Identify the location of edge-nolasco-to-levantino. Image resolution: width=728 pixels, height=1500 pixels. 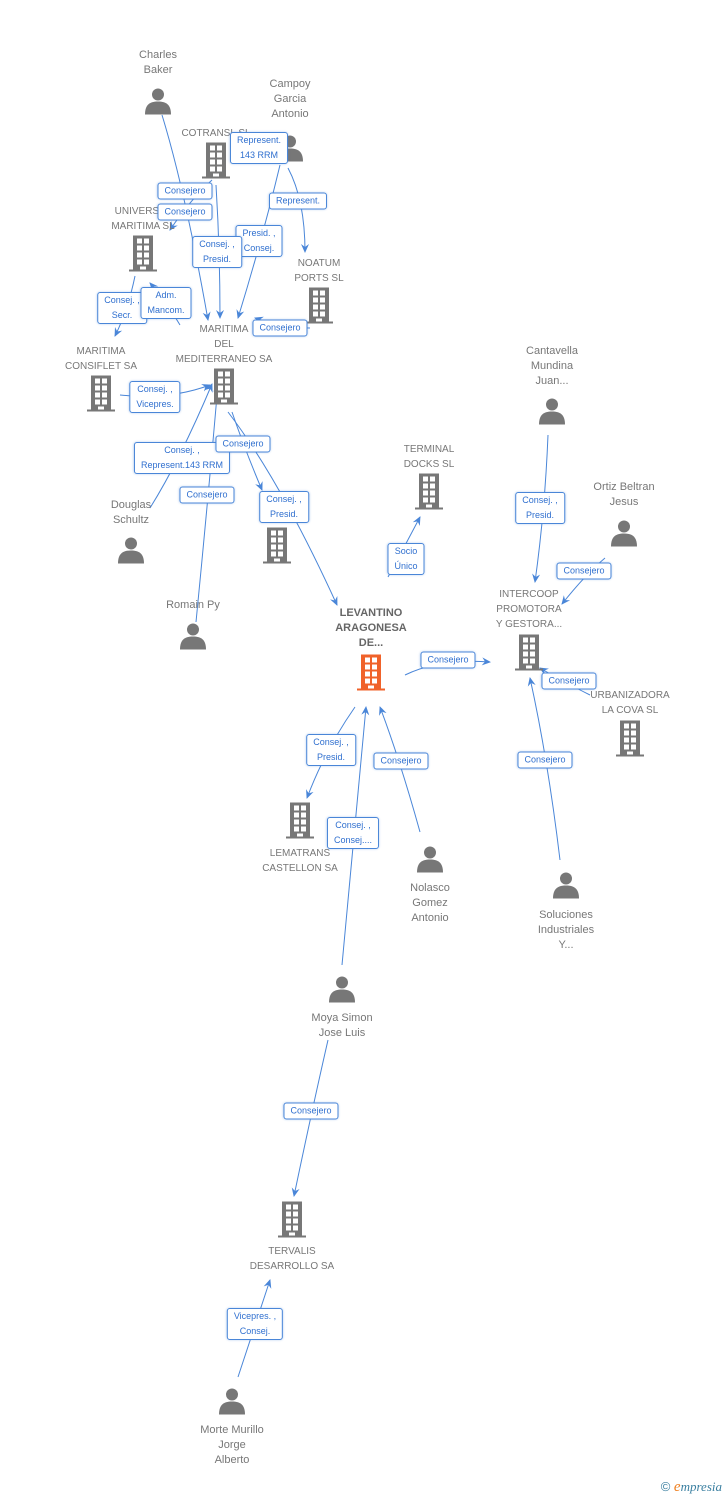
(400, 769).